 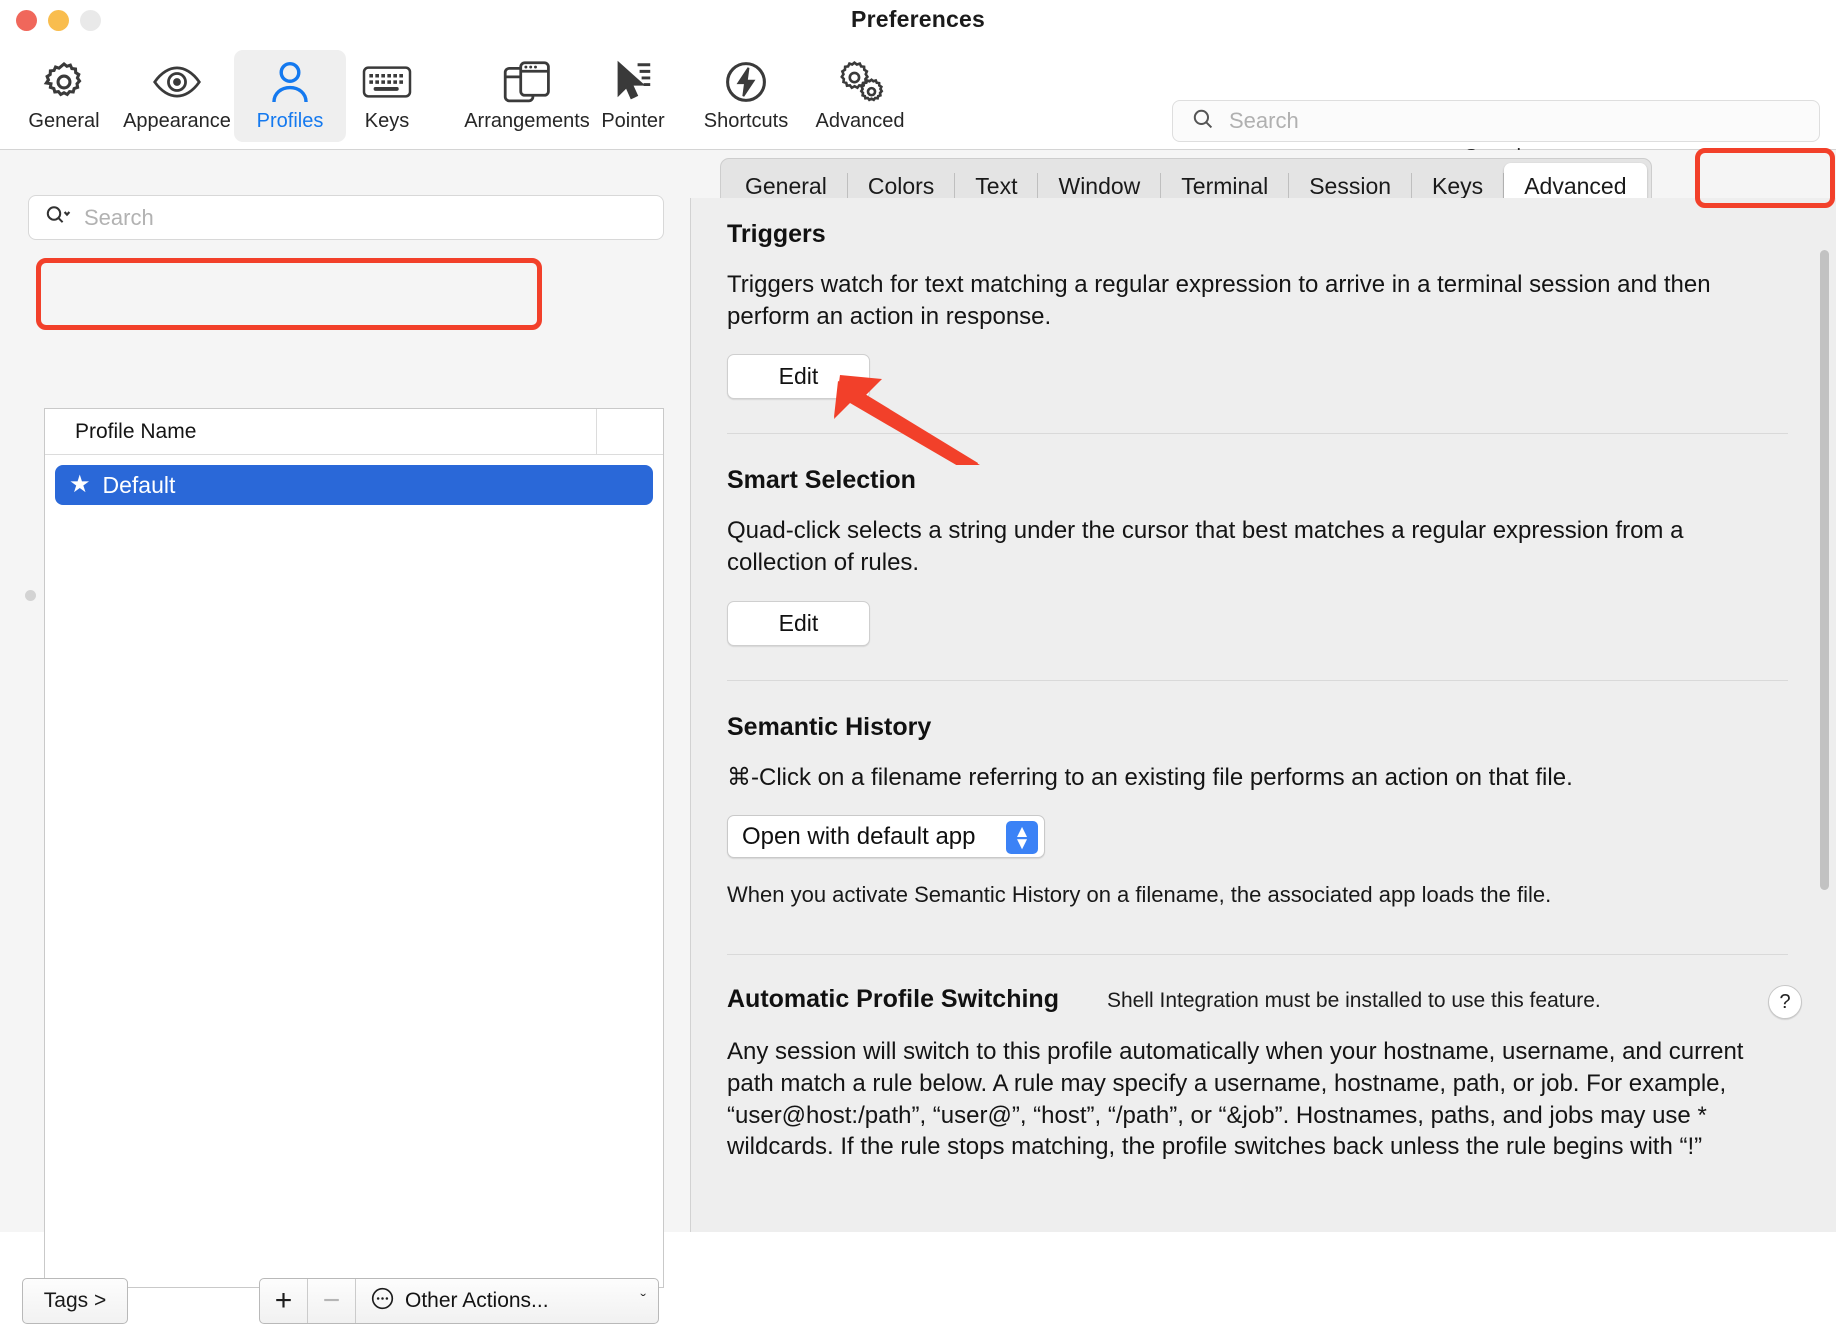 What do you see at coordinates (346, 217) in the screenshot?
I see `profile-search-input: Search` at bounding box center [346, 217].